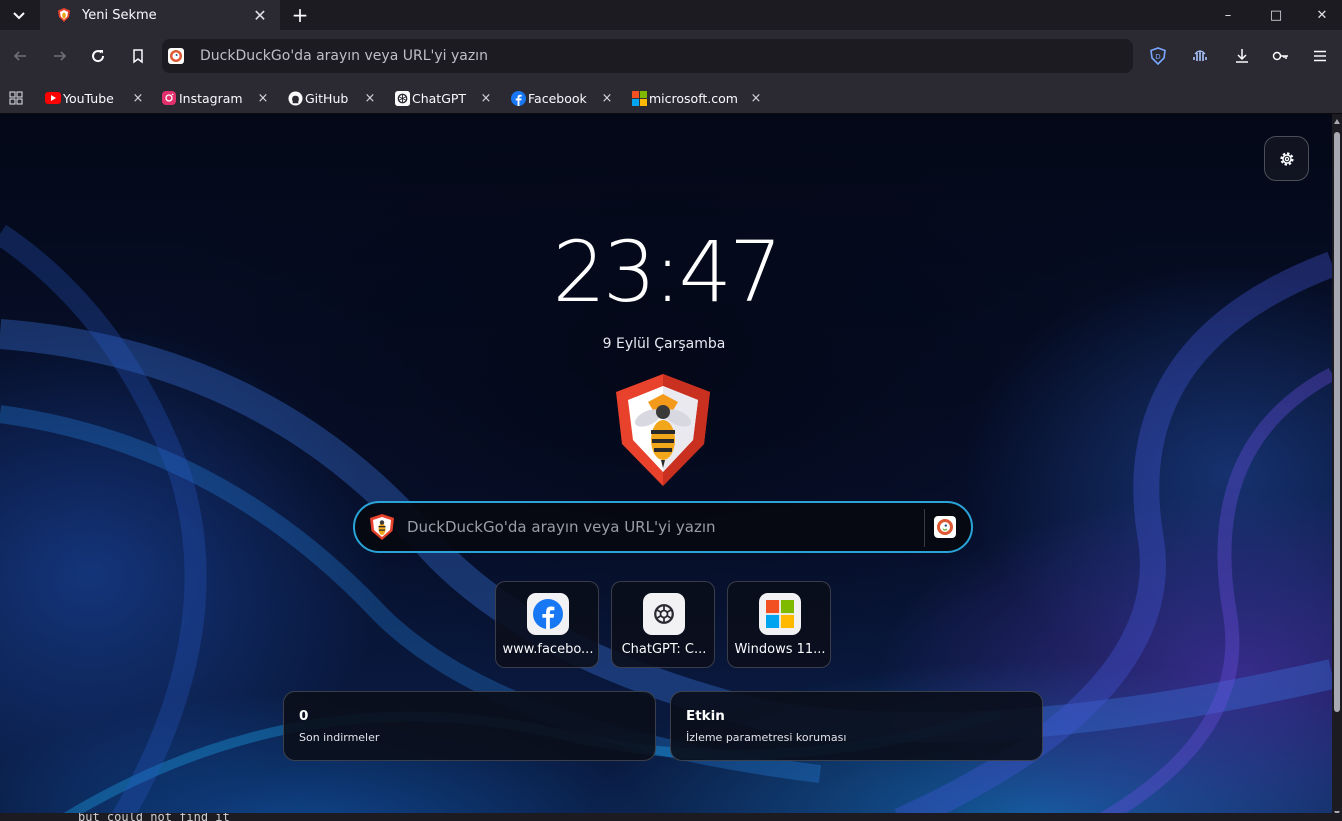 This screenshot has height=821, width=1342. I want to click on reload-button, so click(98, 56).